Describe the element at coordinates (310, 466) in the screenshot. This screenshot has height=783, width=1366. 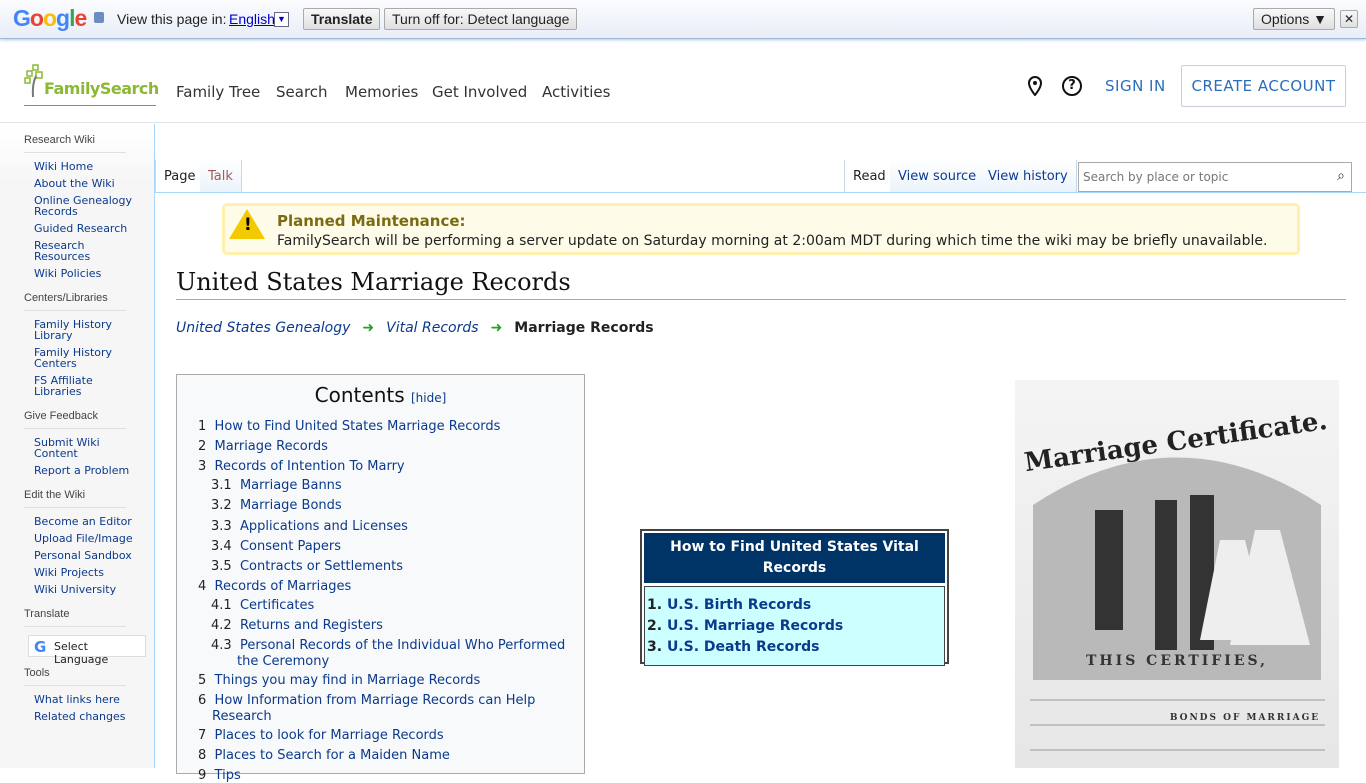
I see `toc-link: Records of Intention To Marry` at that location.